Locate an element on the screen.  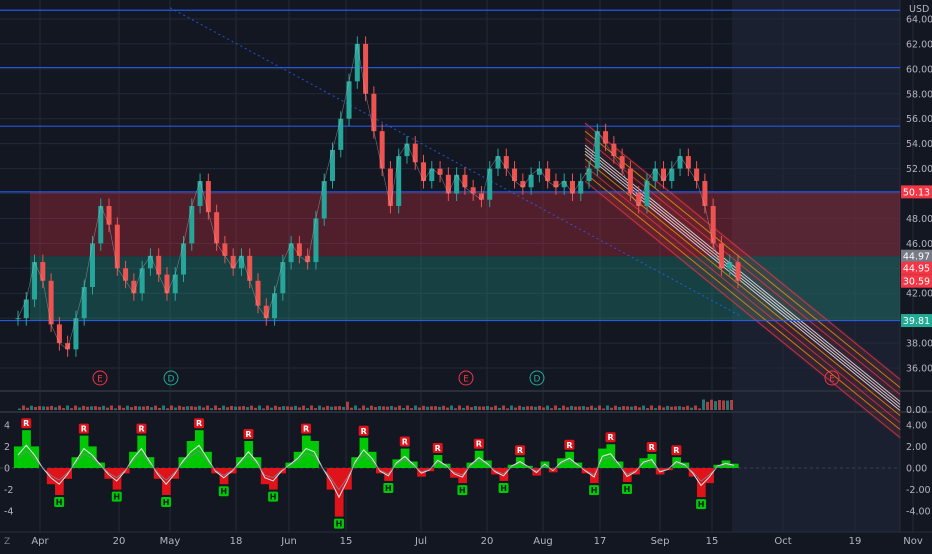
time-axis-label: Oct is located at coordinates (782, 541).